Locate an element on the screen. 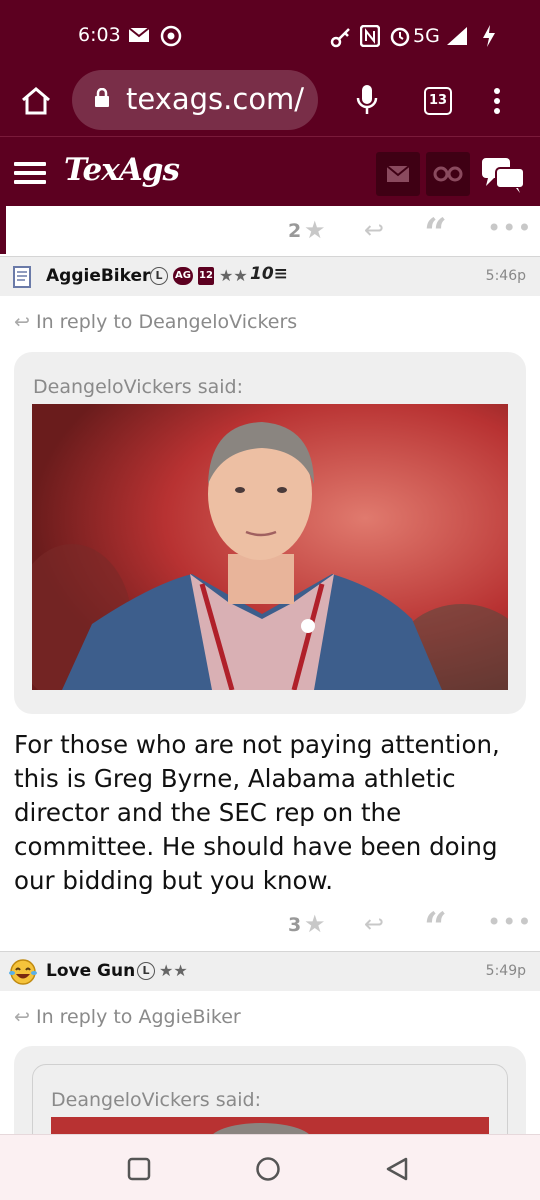 This screenshot has height=1200, width=540. post-header: Love Gun L ★★ 5:49p is located at coordinates (270, 971).